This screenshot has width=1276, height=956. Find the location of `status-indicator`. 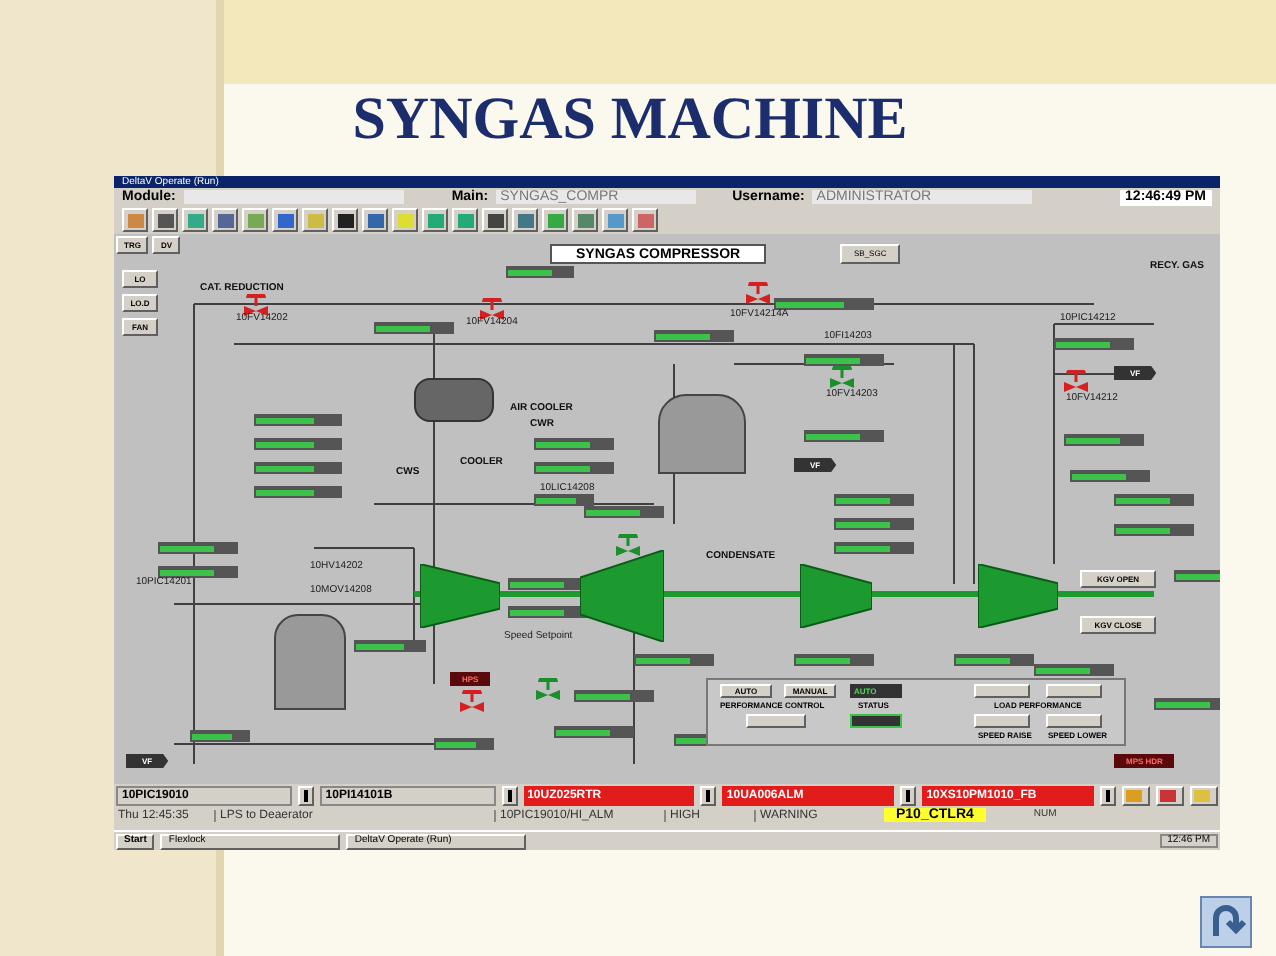

status-indicator is located at coordinates (876, 721).